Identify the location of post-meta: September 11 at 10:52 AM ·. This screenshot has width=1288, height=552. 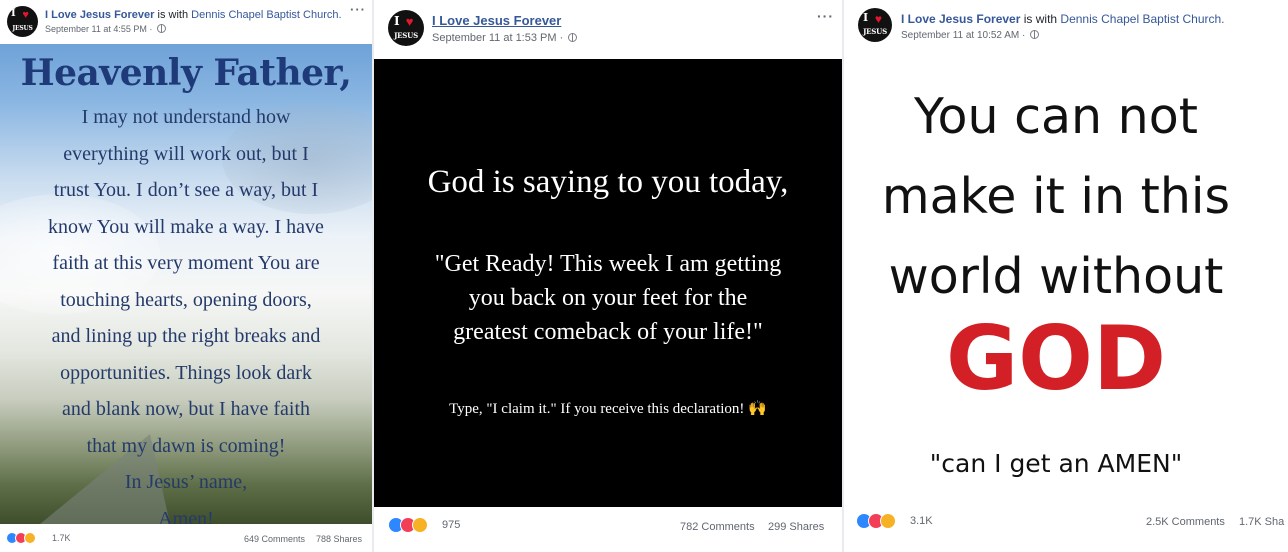
(970, 35).